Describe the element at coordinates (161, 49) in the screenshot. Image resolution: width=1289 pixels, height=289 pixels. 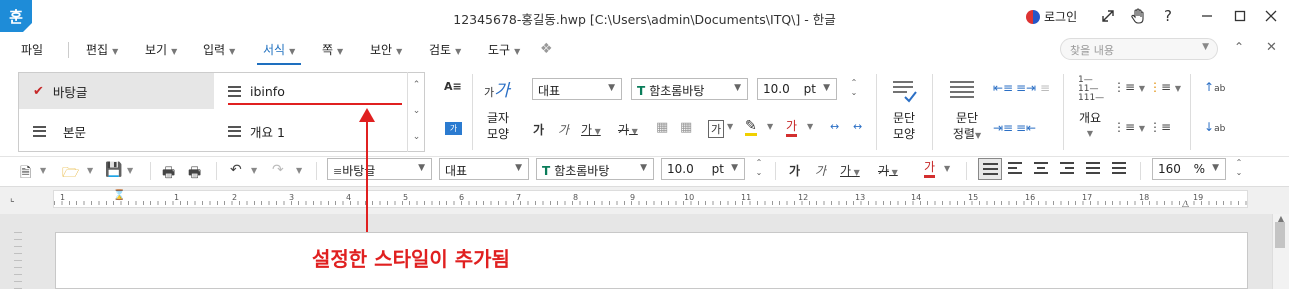
I see `menu-view: 보기 ▼` at that location.